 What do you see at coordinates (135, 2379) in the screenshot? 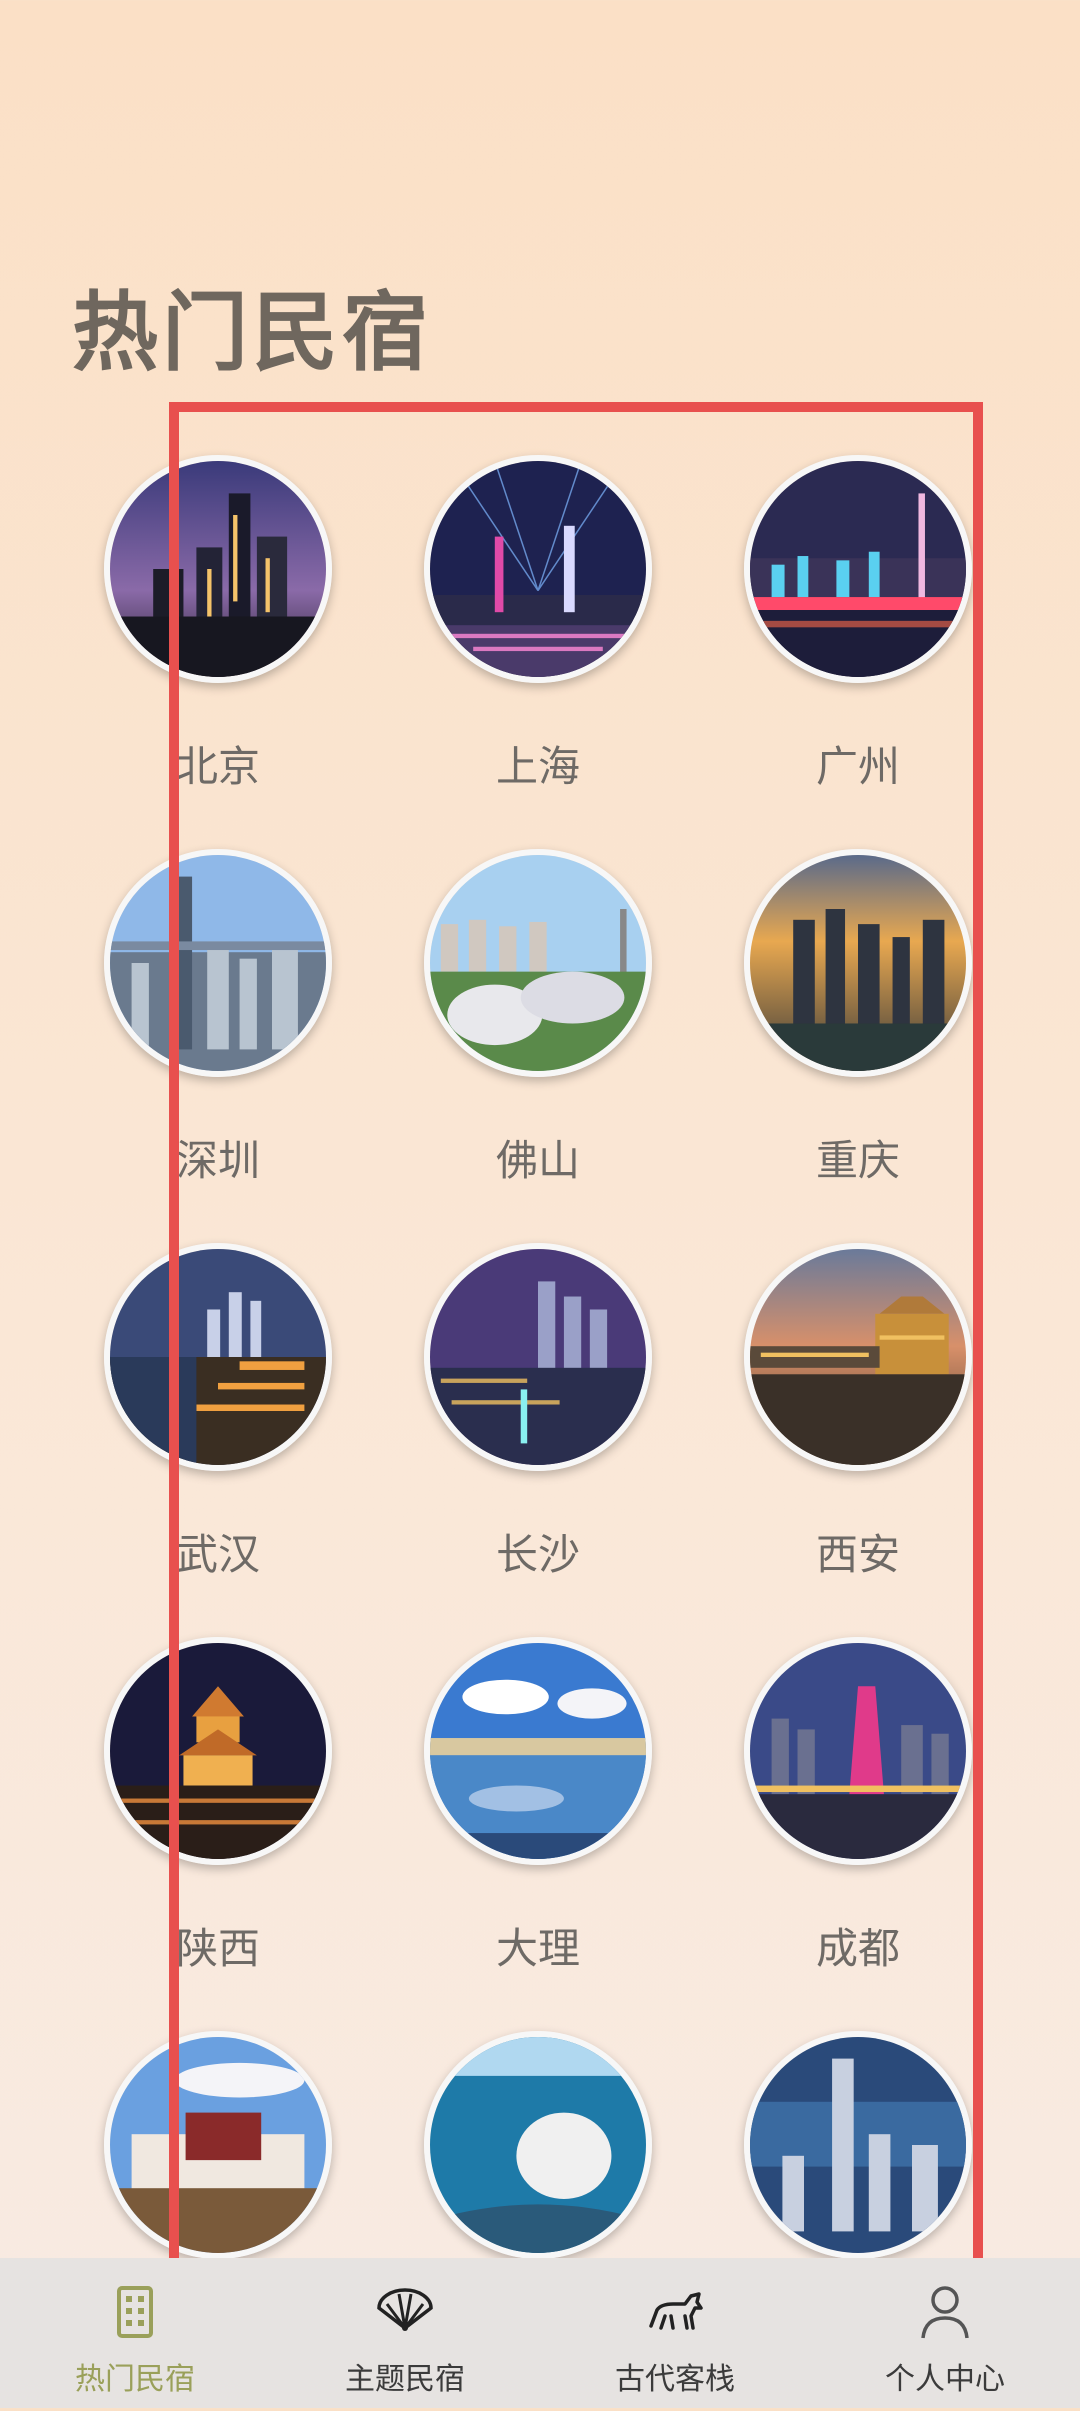
I see `nav-label: 热门民宿` at bounding box center [135, 2379].